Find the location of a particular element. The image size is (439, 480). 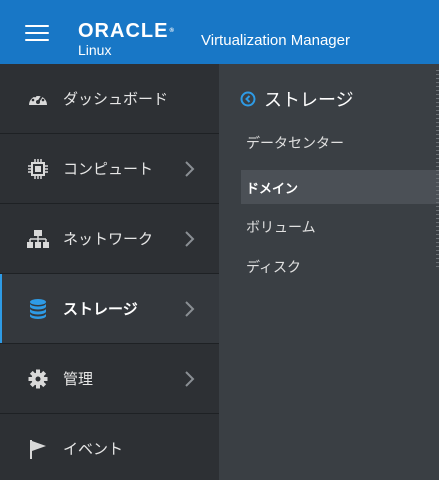

dashboard-icon is located at coordinates (38, 99).